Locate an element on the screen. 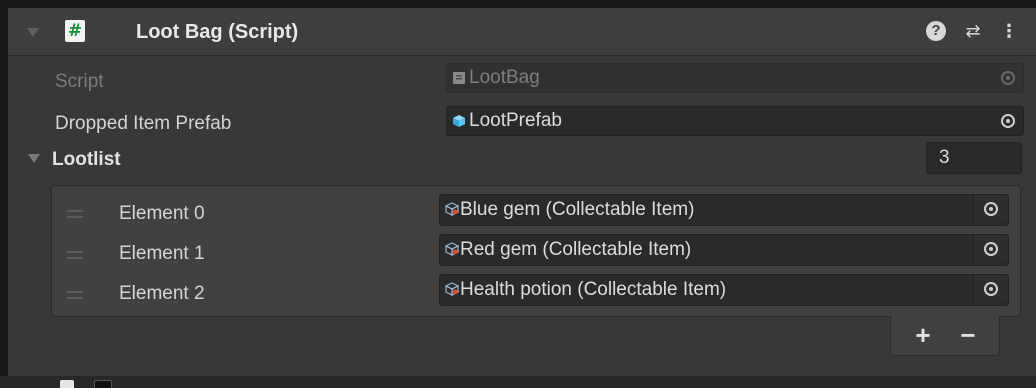  lootlist-foldout-arrow-icon is located at coordinates (34, 158).